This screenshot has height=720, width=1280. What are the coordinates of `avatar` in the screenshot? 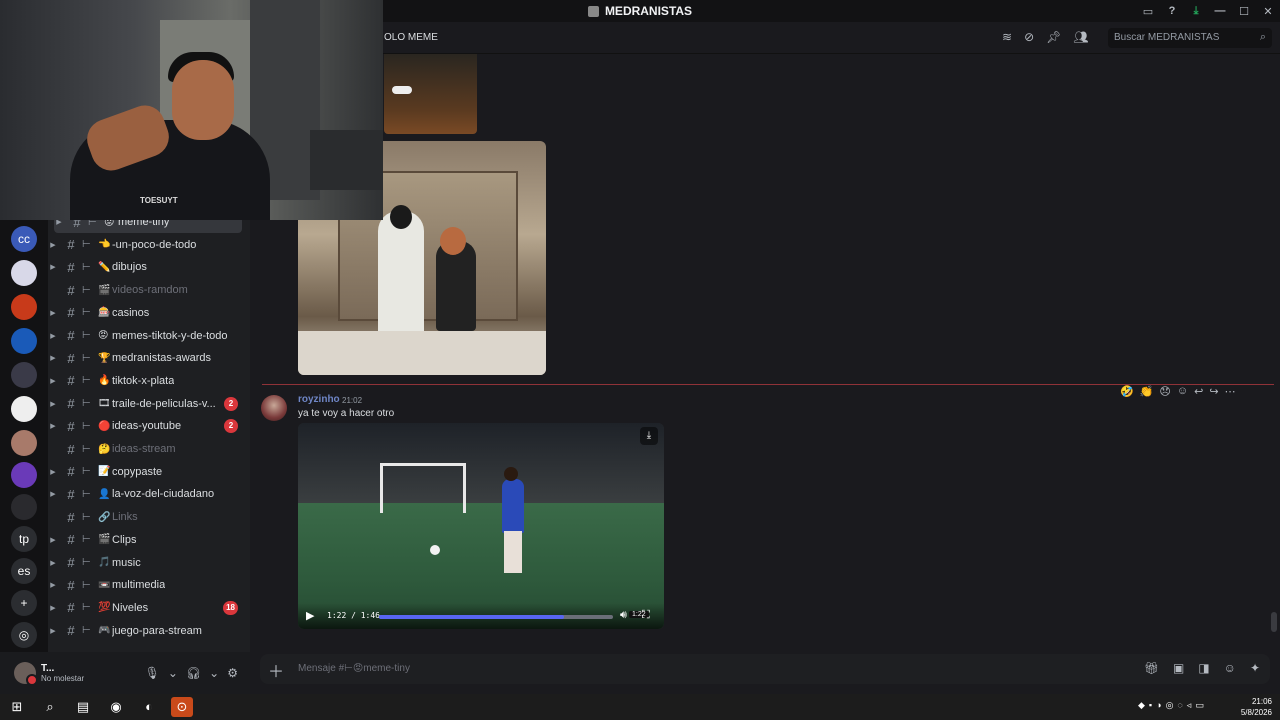 It's located at (26, 674).